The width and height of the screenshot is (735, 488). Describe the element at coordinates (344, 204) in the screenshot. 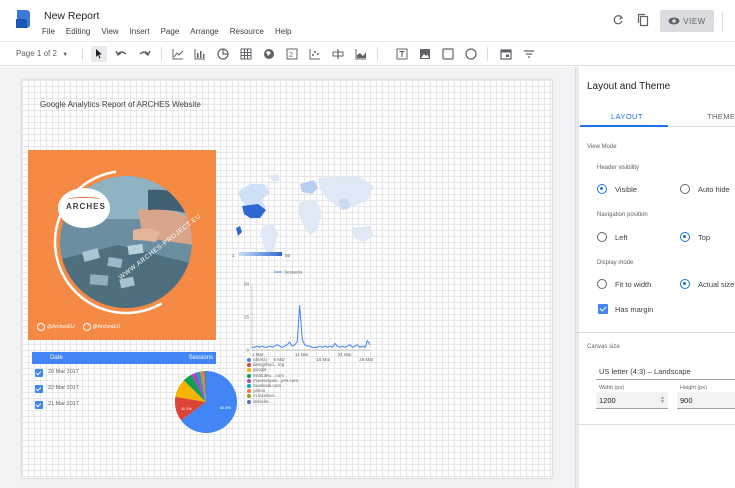

I see `map-india-region` at that location.